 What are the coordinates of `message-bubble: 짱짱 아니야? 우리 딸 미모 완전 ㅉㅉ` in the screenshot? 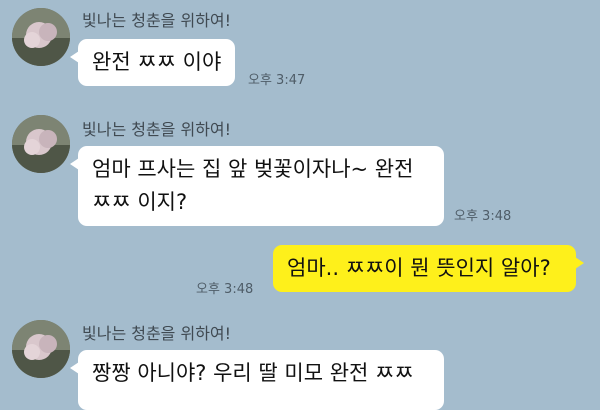 It's located at (257, 380).